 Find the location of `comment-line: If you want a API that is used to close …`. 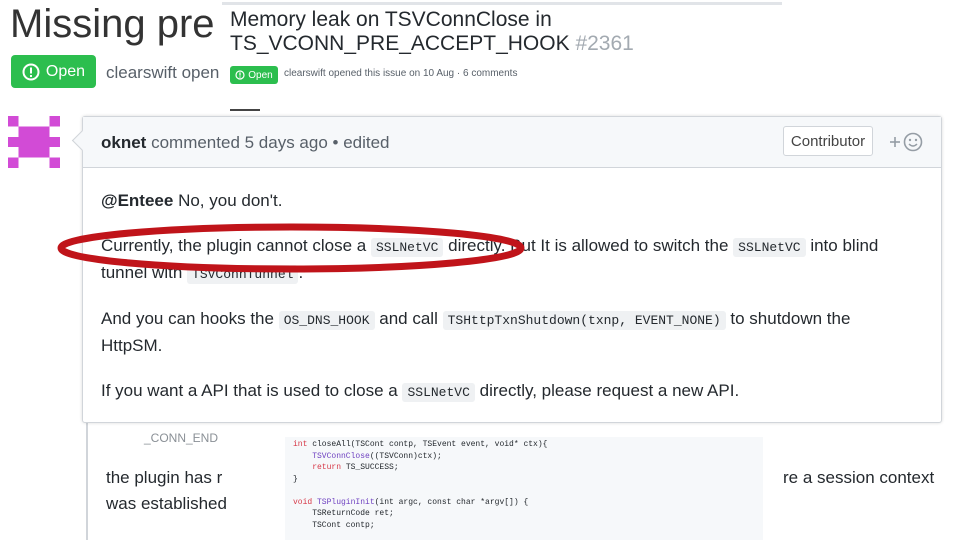

comment-line: If you want a API that is used to close … is located at coordinates (420, 392).